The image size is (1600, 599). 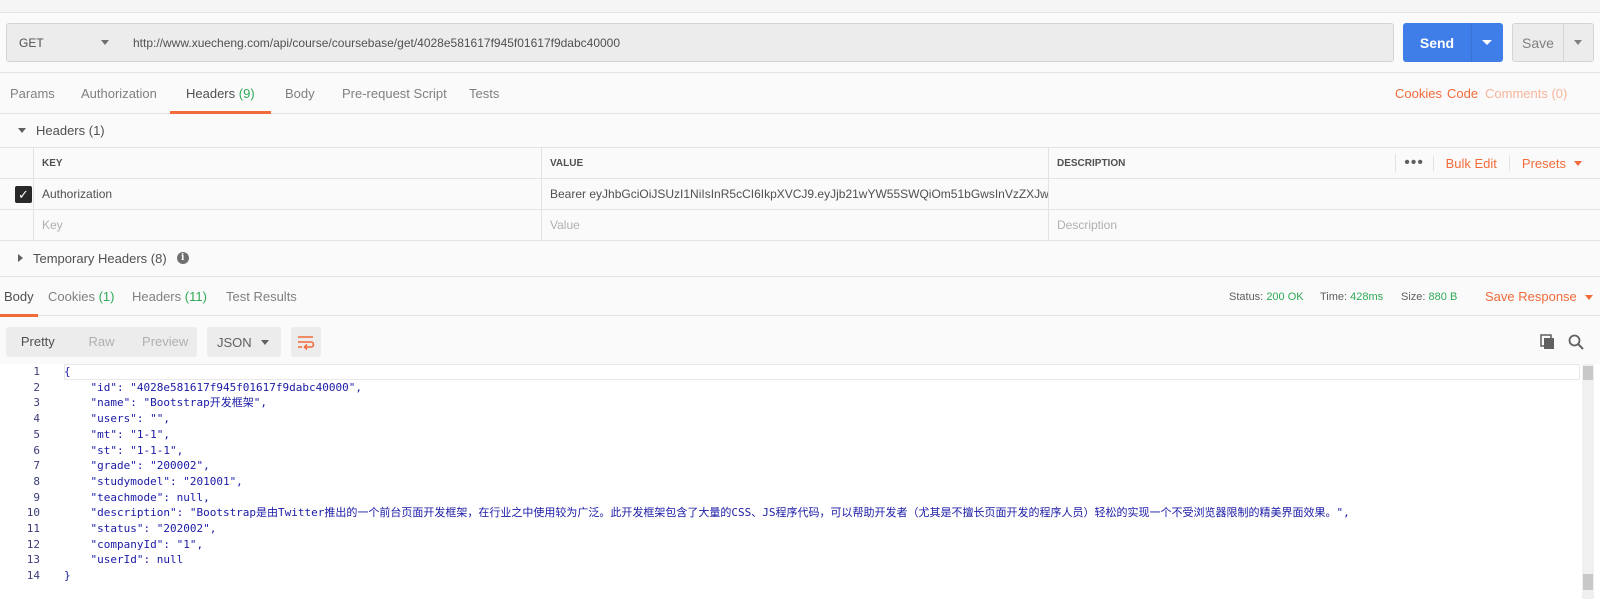 I want to click on tab-response-headers: Headers (11), so click(x=169, y=296).